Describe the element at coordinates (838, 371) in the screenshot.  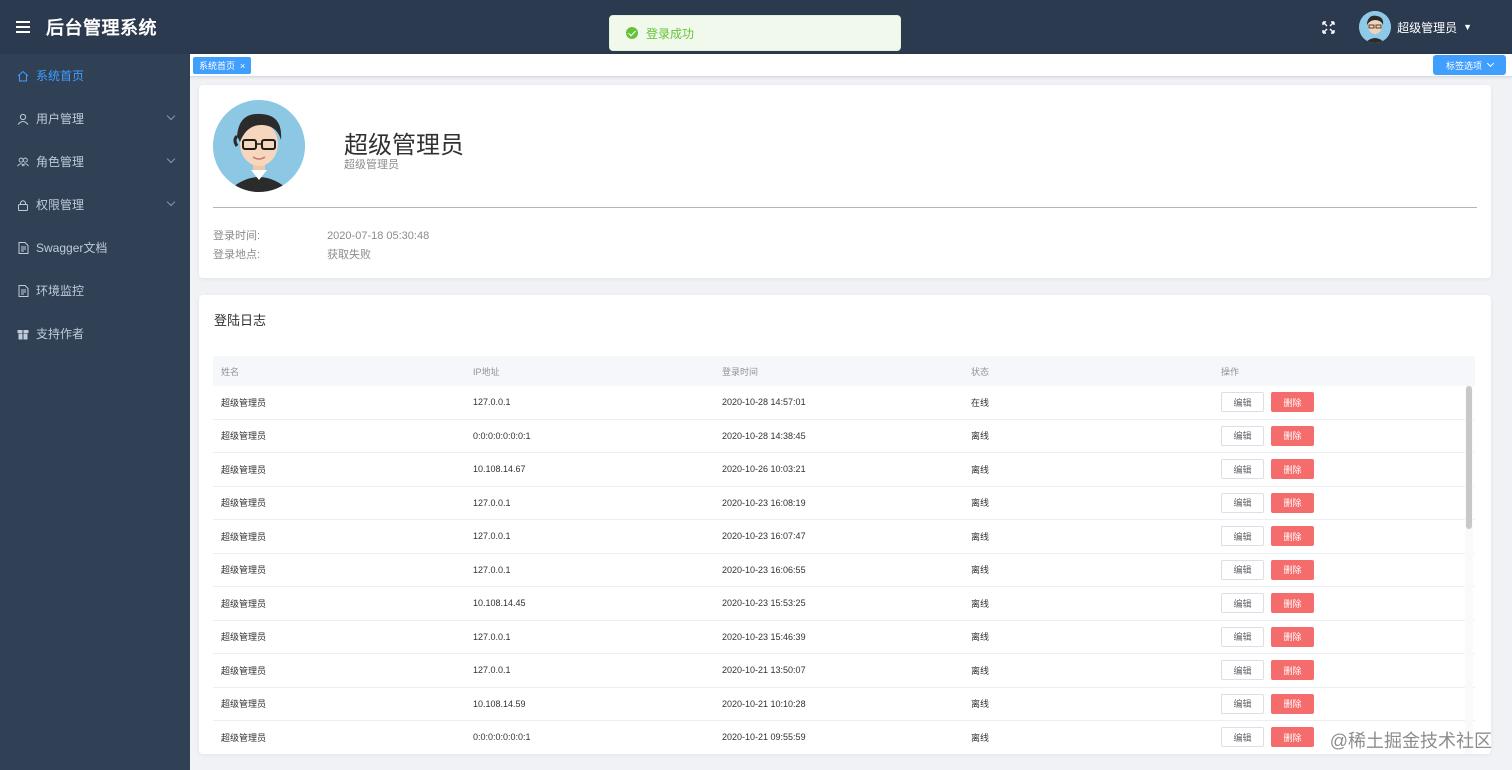
I see `column-header-login-time: 登录时间` at that location.